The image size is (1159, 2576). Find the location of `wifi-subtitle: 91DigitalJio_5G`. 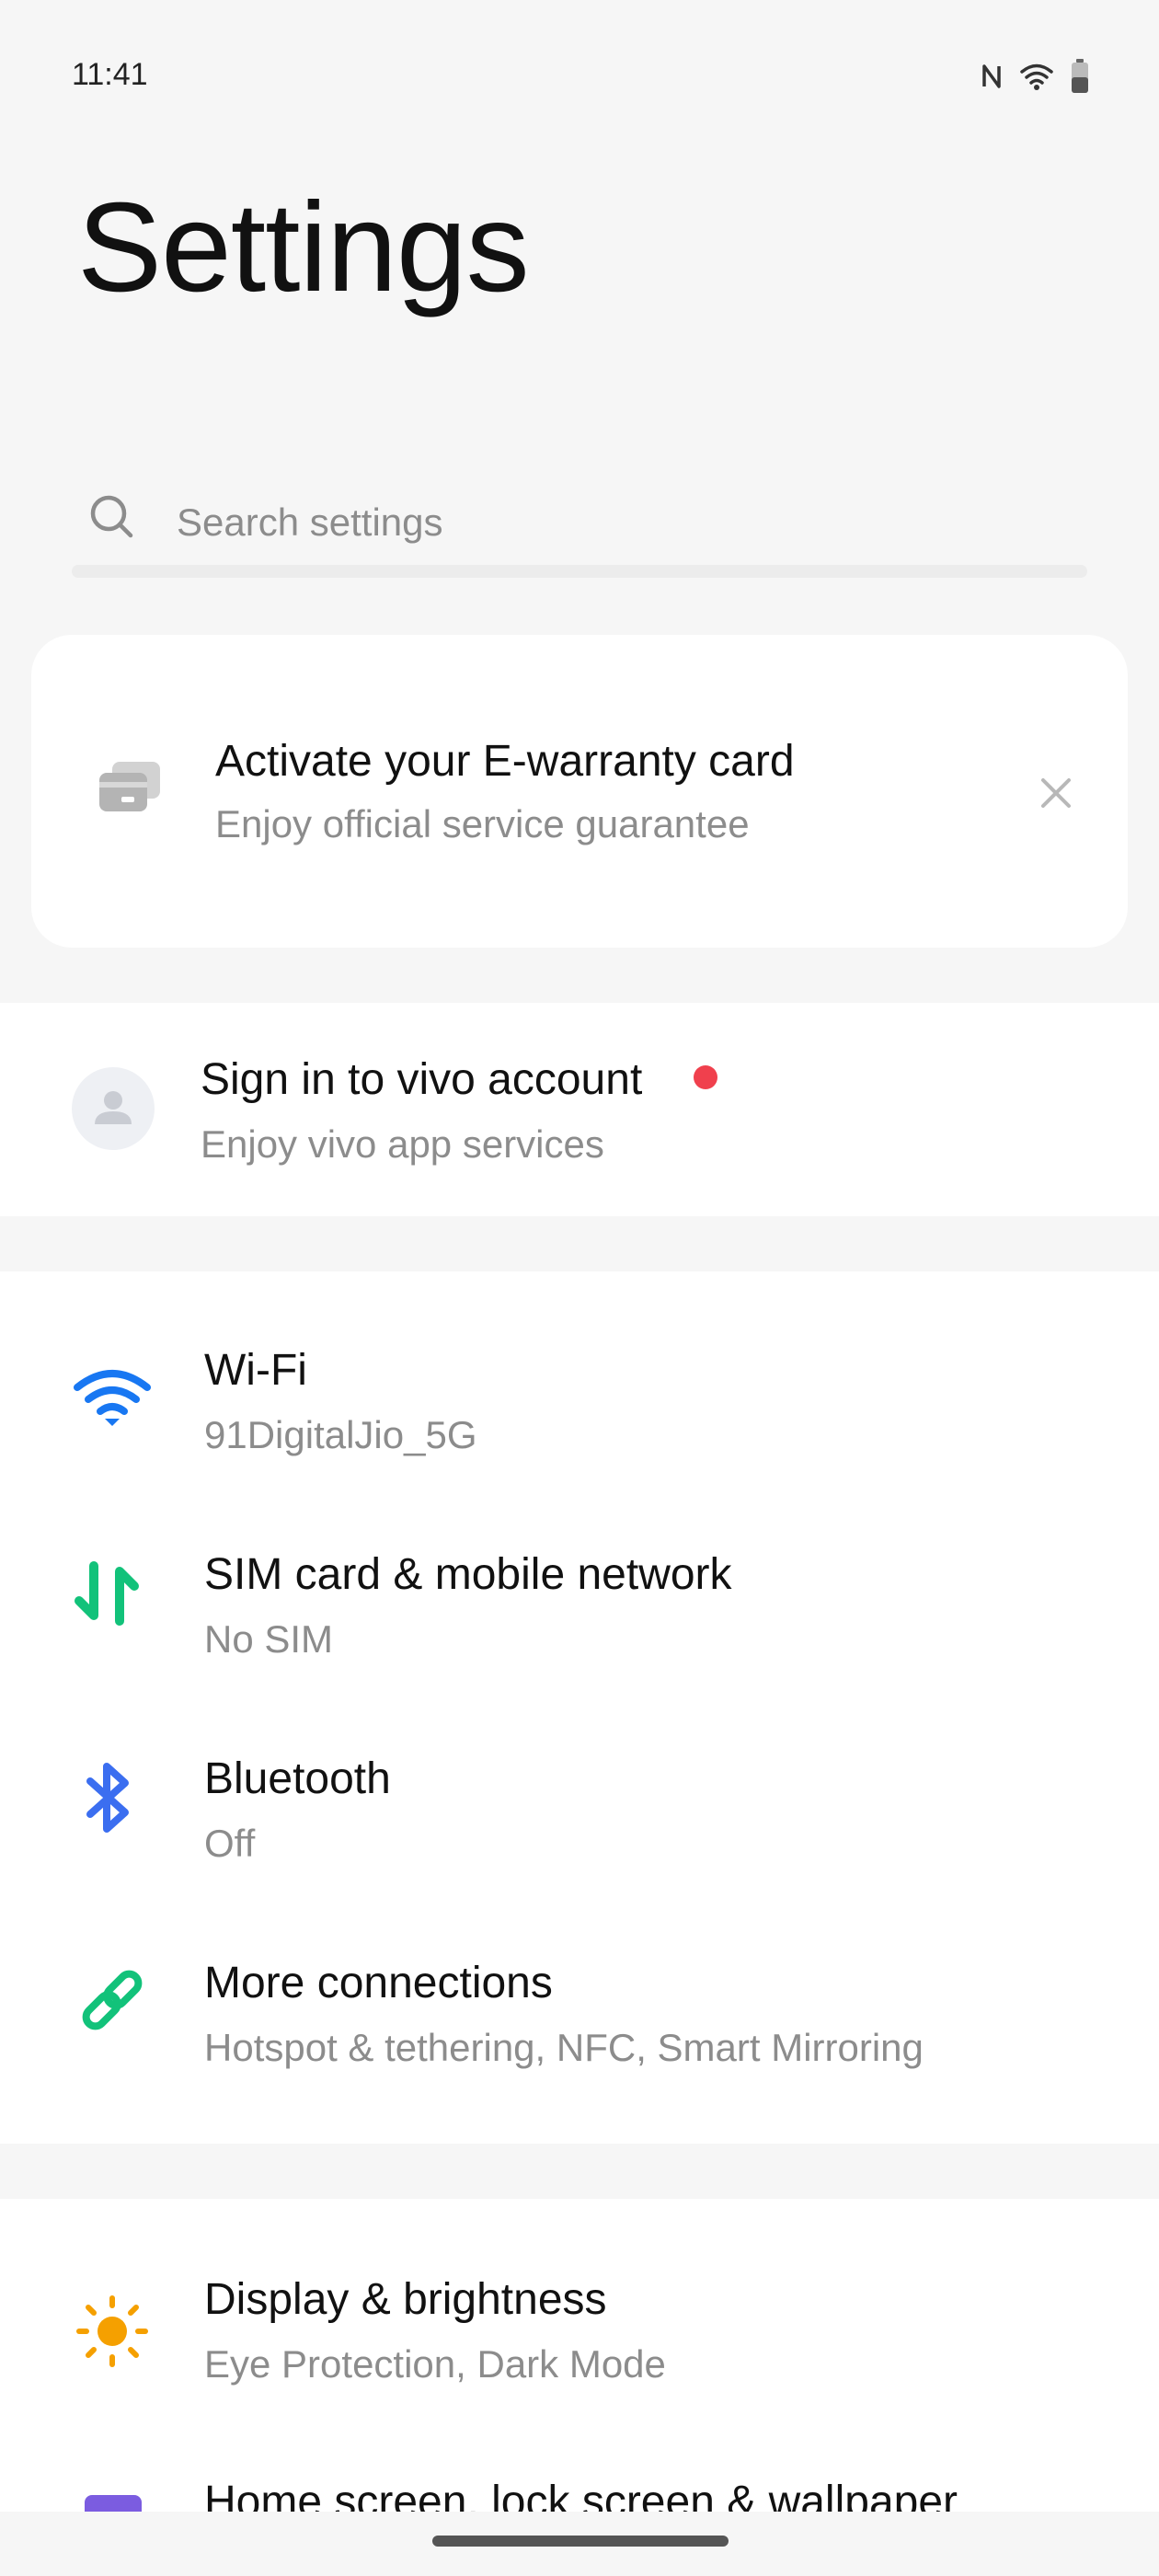

wifi-subtitle: 91DigitalJio_5G is located at coordinates (340, 1434).